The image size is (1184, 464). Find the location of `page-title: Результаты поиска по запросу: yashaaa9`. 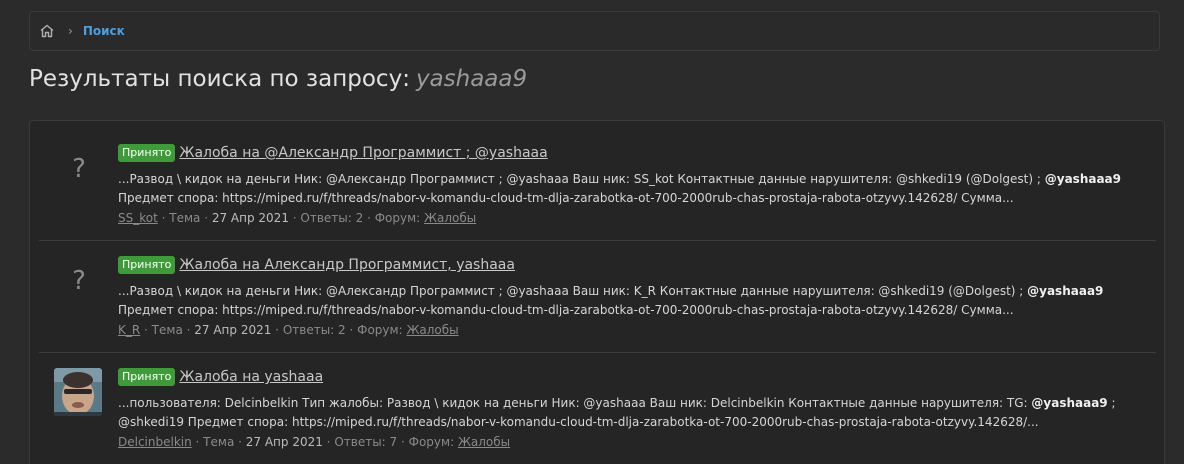

page-title: Результаты поиска по запросу: yashaaa9 is located at coordinates (278, 79).